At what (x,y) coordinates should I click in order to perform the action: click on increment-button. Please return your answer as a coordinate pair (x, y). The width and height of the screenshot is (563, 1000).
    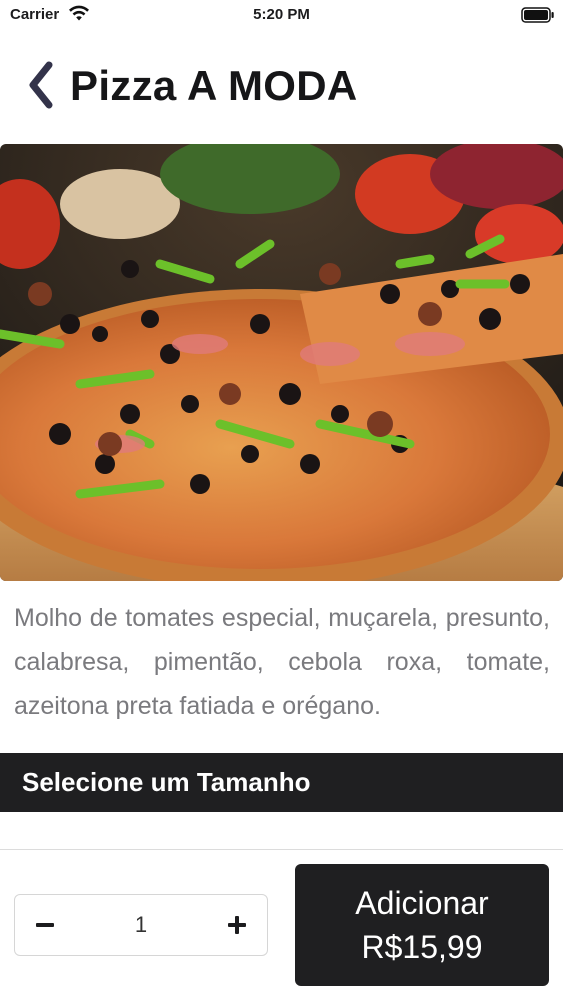
    Looking at the image, I should click on (237, 925).